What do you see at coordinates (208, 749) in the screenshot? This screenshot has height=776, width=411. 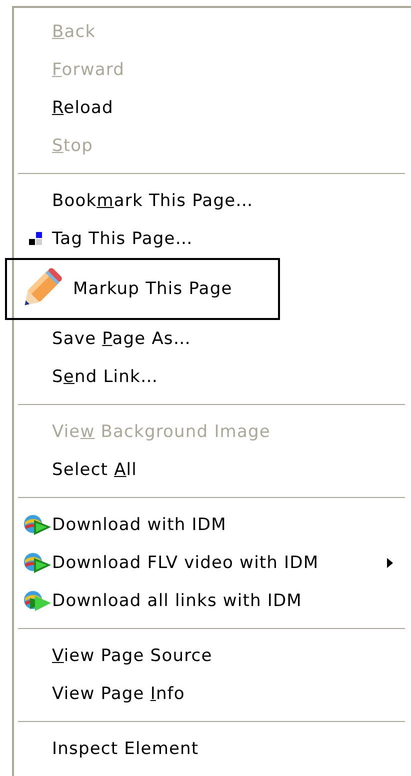 I see `menu-item: Inspect Element` at bounding box center [208, 749].